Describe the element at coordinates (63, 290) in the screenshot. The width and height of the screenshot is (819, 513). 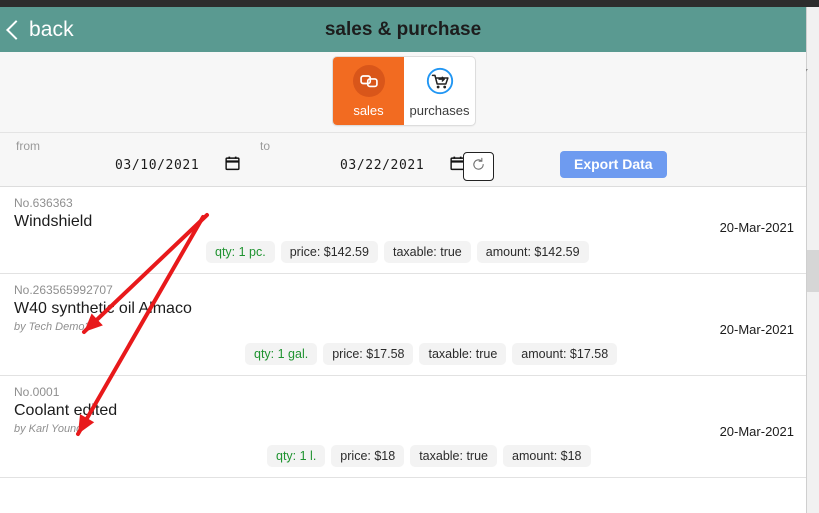
I see `row-number: No.263565992707` at that location.